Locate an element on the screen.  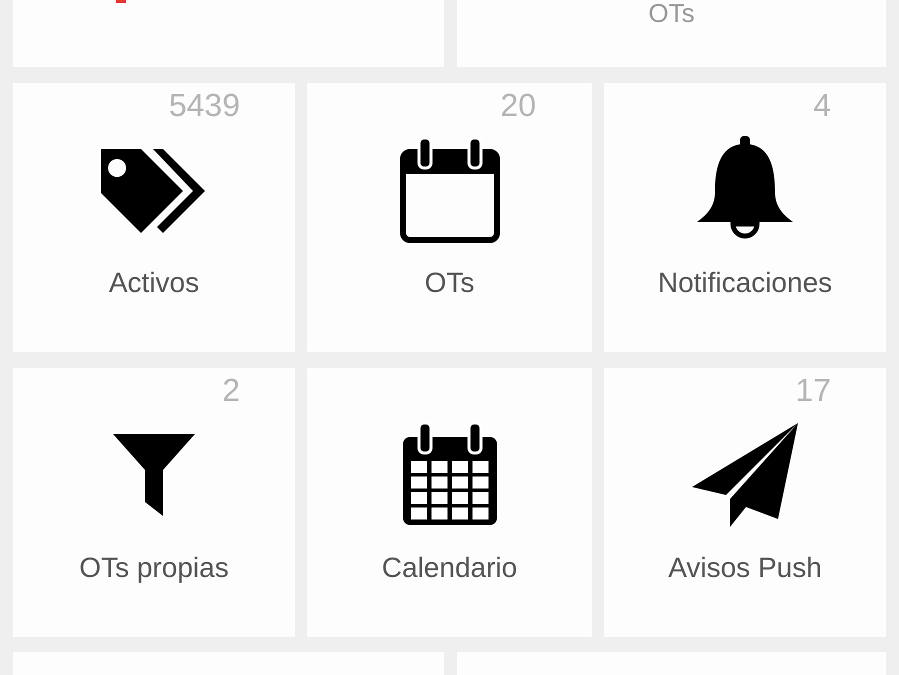
tile-label: Activos is located at coordinates (154, 283).